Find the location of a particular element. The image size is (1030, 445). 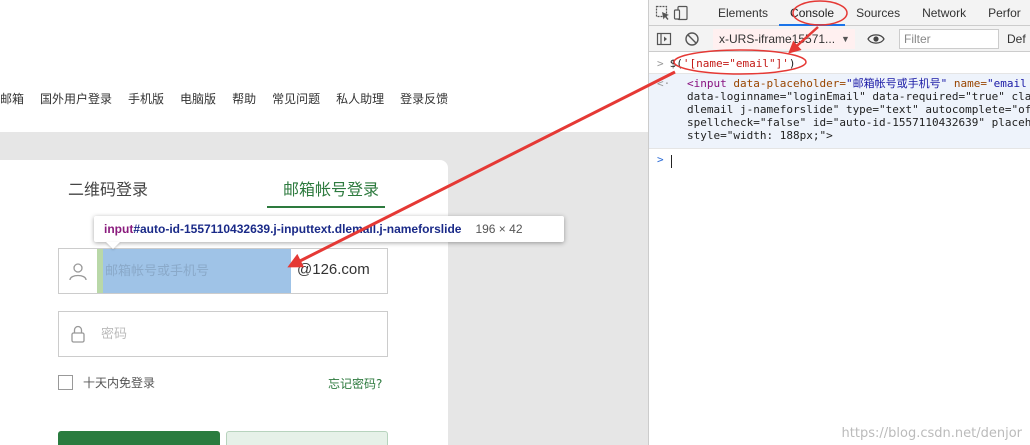

tab-network: Network is located at coordinates (944, 13).